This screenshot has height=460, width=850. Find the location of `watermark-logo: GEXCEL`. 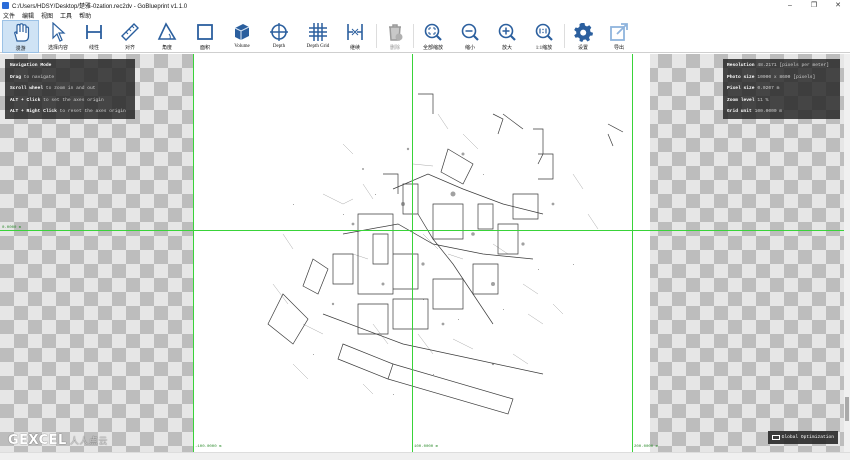

watermark-logo: GEXCEL is located at coordinates (37, 440).